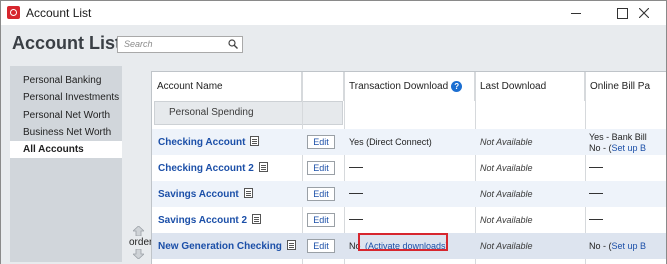  What do you see at coordinates (409, 194) in the screenshot?
I see `table-row: Savings Account Edit Not Available` at bounding box center [409, 194].